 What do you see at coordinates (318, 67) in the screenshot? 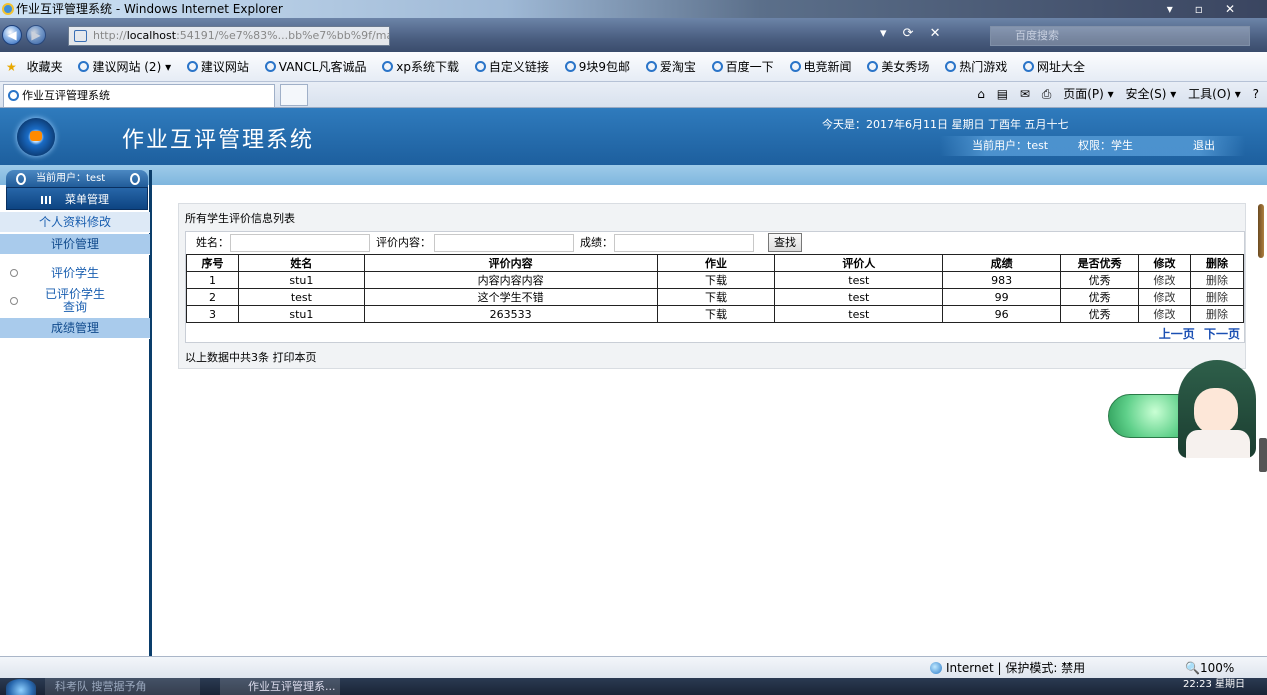
I see `fav-link: VANCL凡客诚品` at bounding box center [318, 67].